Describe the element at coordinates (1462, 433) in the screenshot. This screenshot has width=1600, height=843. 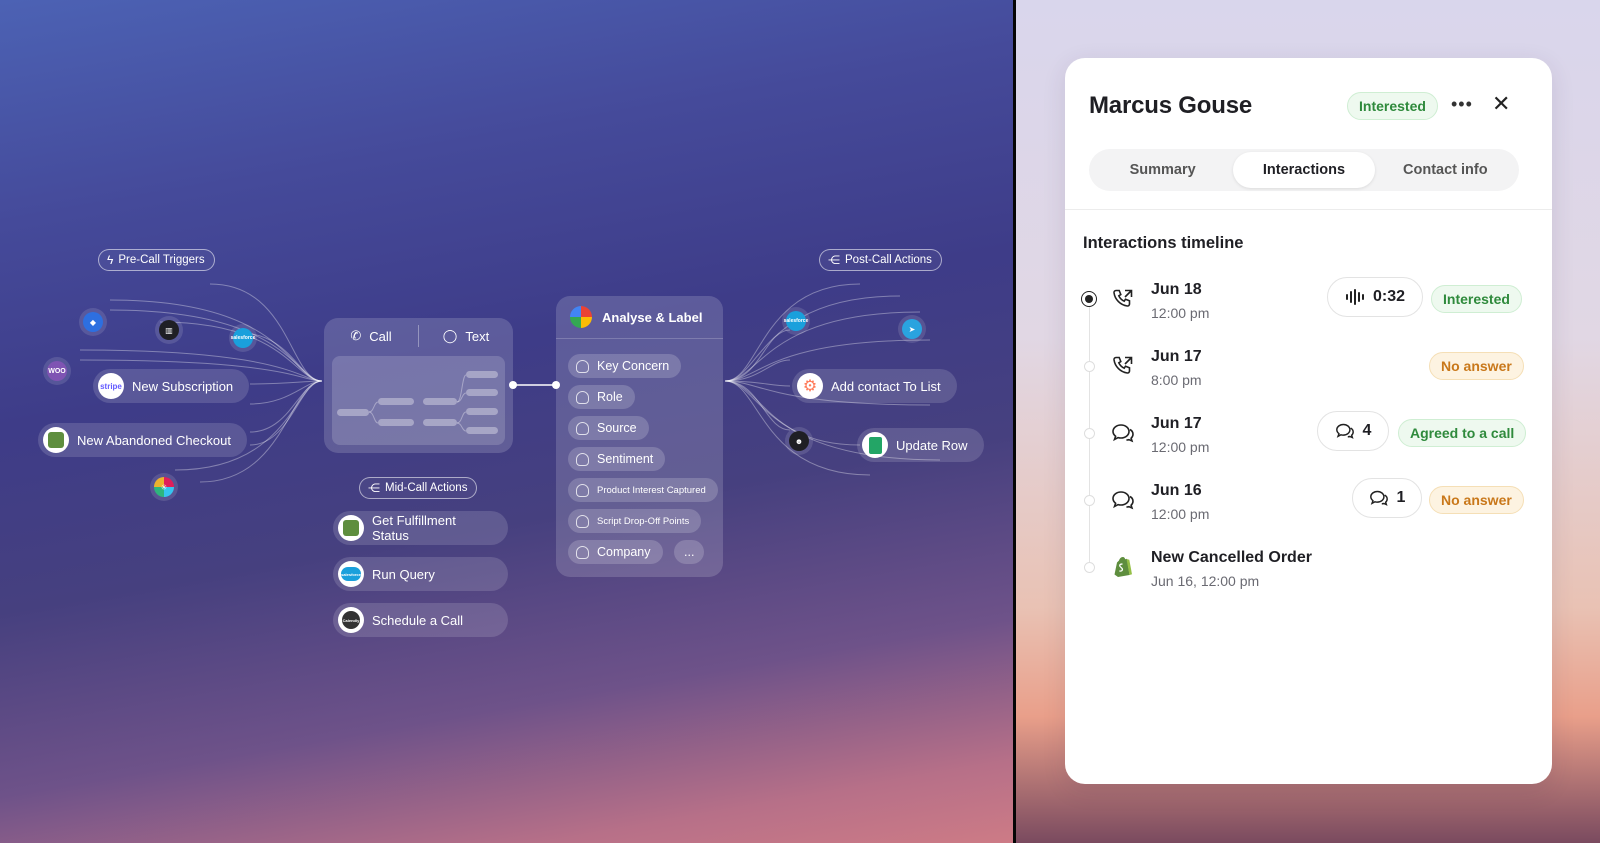
I see `status-badge: Agreed to a call` at that location.